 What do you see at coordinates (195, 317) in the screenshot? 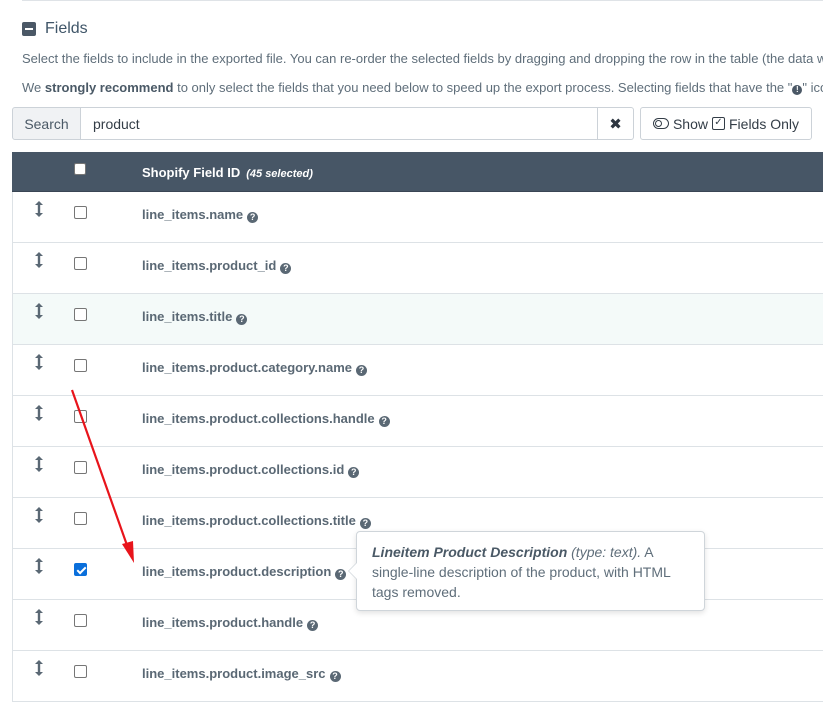
I see `field-id: line_items.title?` at bounding box center [195, 317].